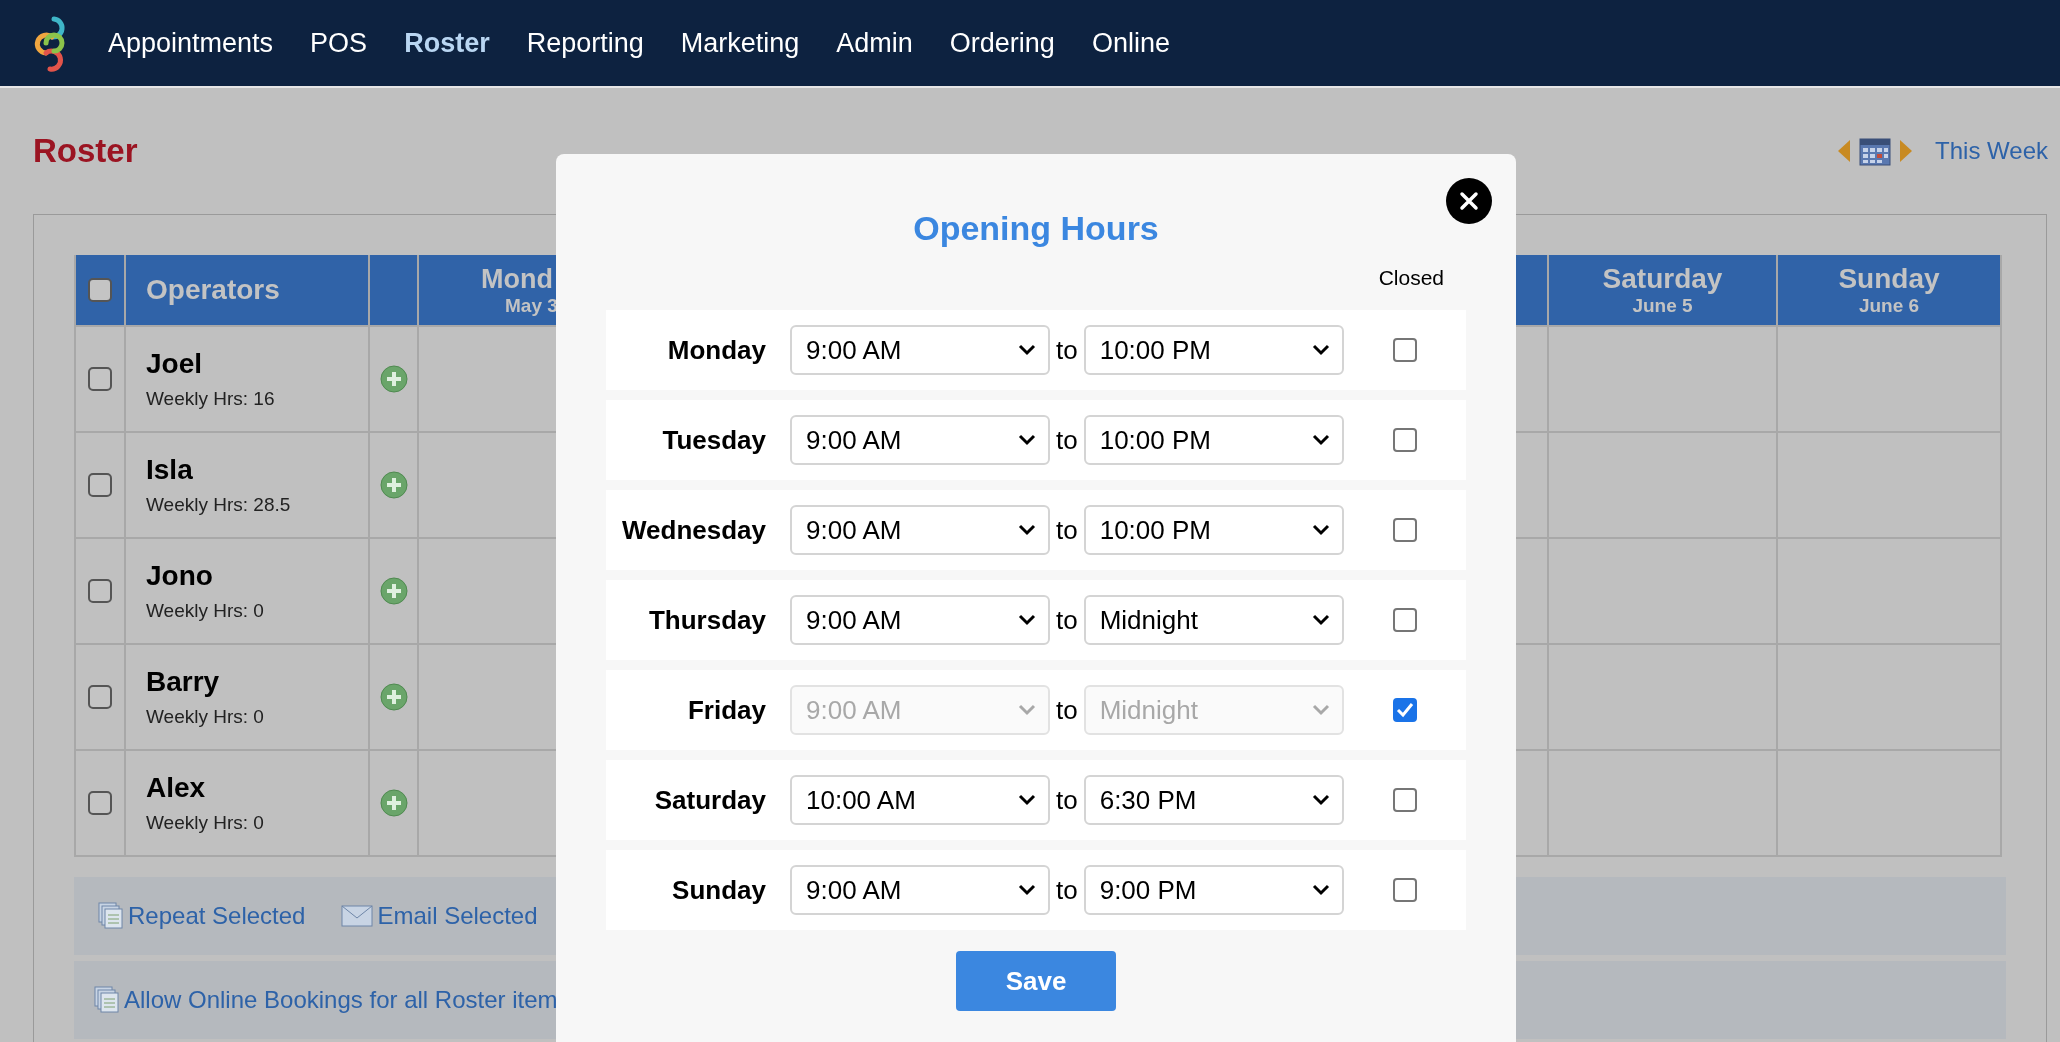 Image resolution: width=2060 pixels, height=1042 pixels. Describe the element at coordinates (1875, 151) in the screenshot. I see `calendar-icon` at that location.